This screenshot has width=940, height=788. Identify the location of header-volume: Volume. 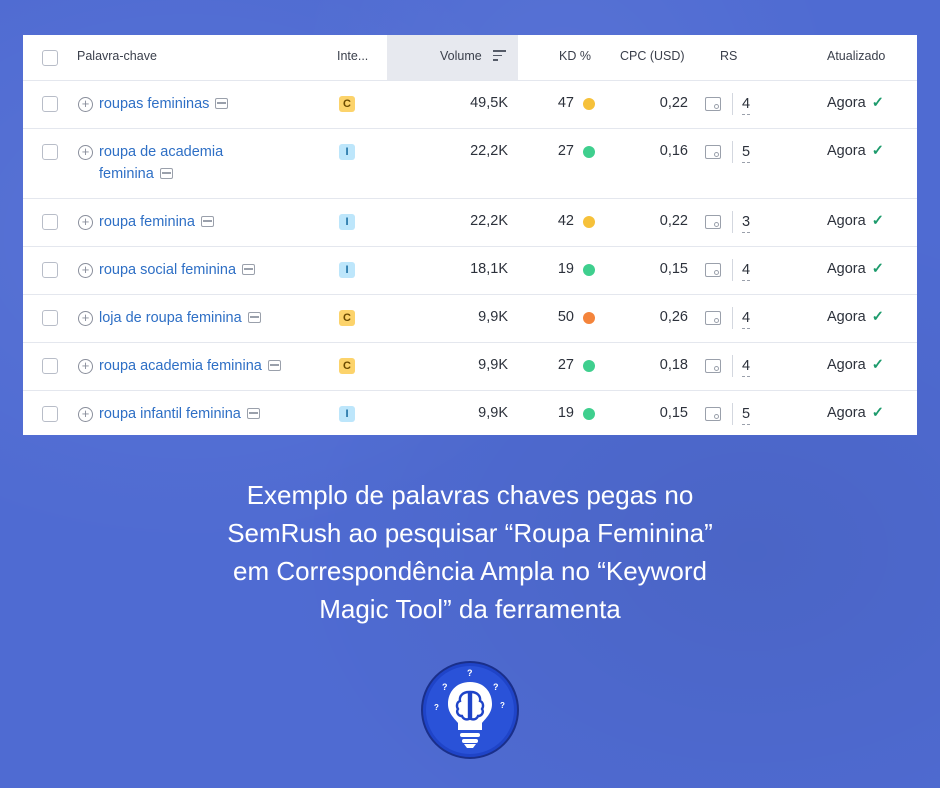
(461, 56).